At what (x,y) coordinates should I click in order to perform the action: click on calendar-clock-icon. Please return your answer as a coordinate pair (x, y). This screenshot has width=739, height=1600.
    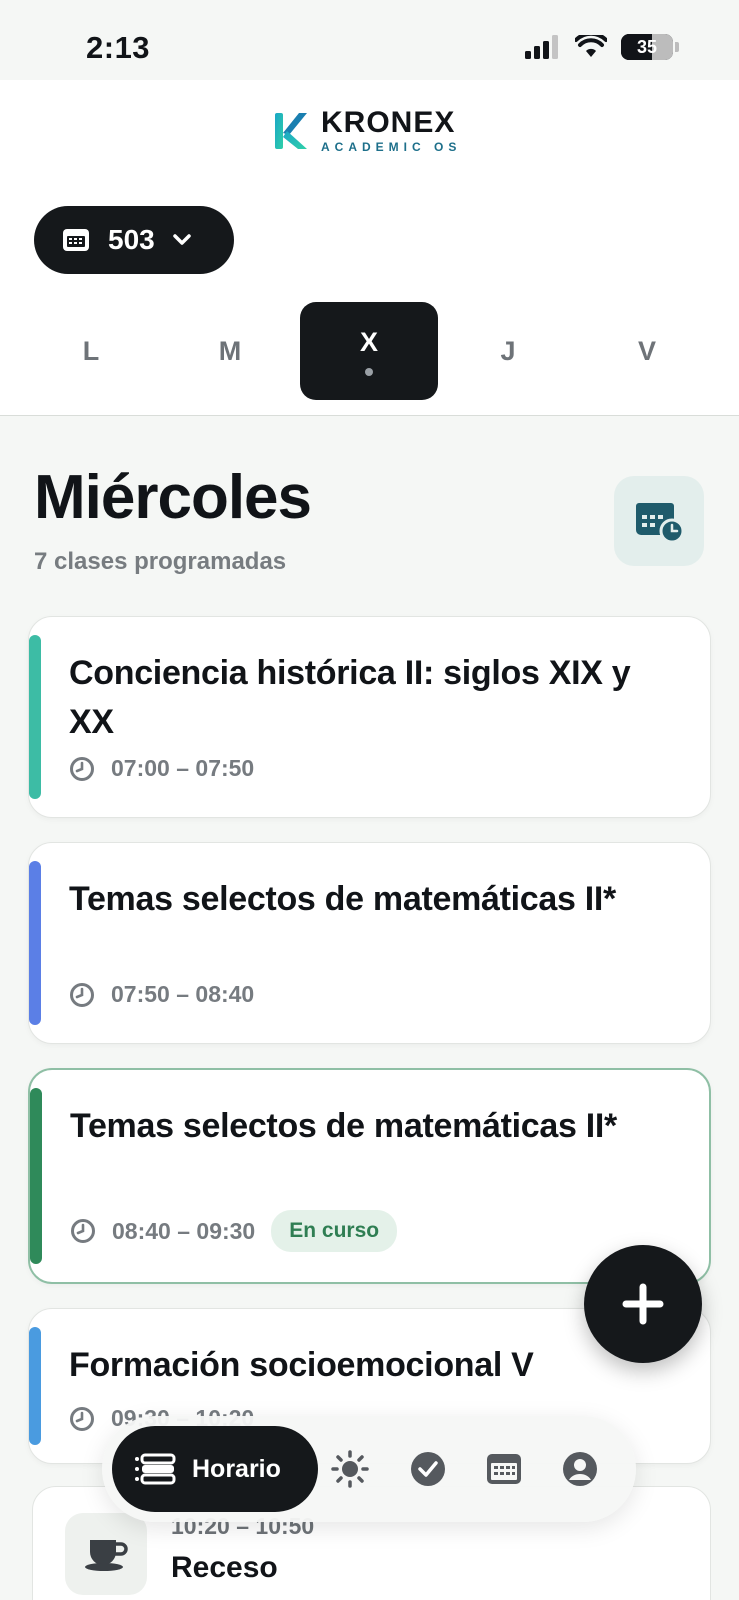
    Looking at the image, I should click on (660, 523).